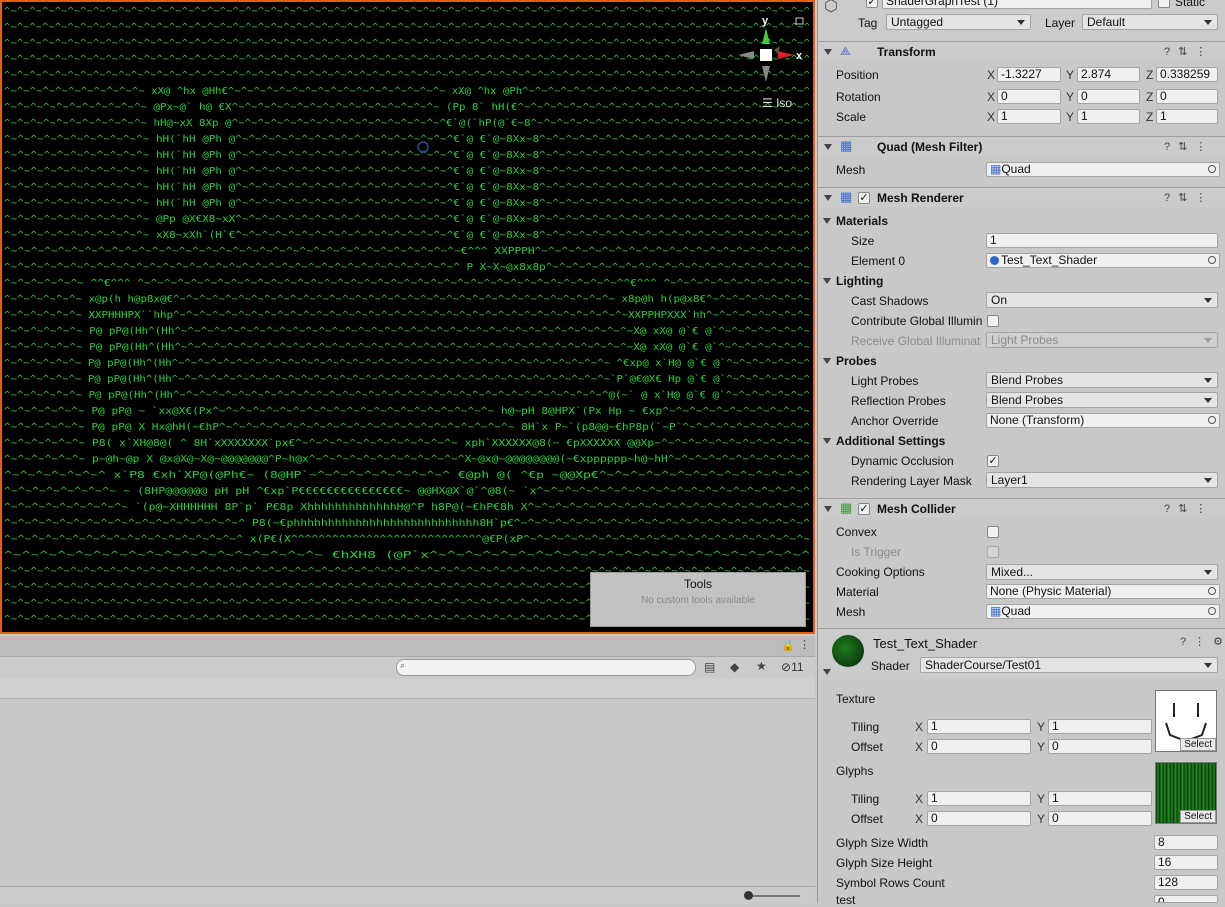 The image size is (1225, 907). Describe the element at coordinates (1108, 96) in the screenshot. I see `rotation-y-field: 0` at that location.